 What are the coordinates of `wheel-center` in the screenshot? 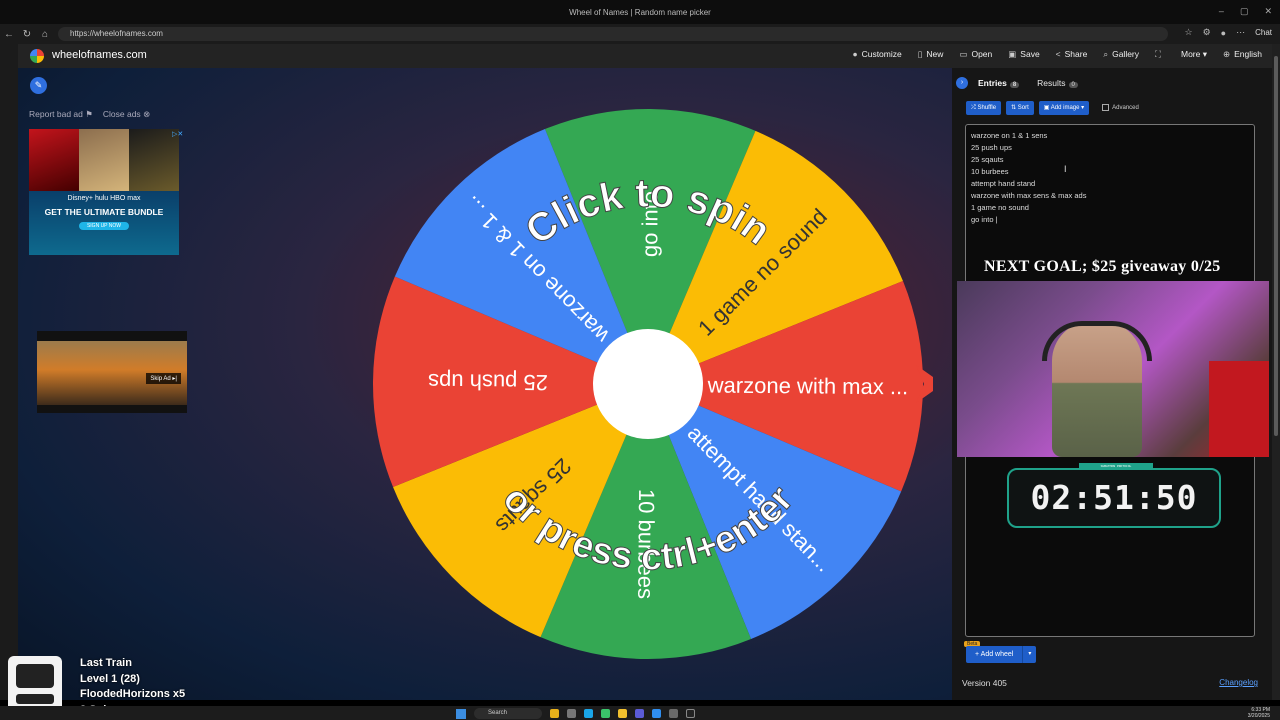 It's located at (648, 384).